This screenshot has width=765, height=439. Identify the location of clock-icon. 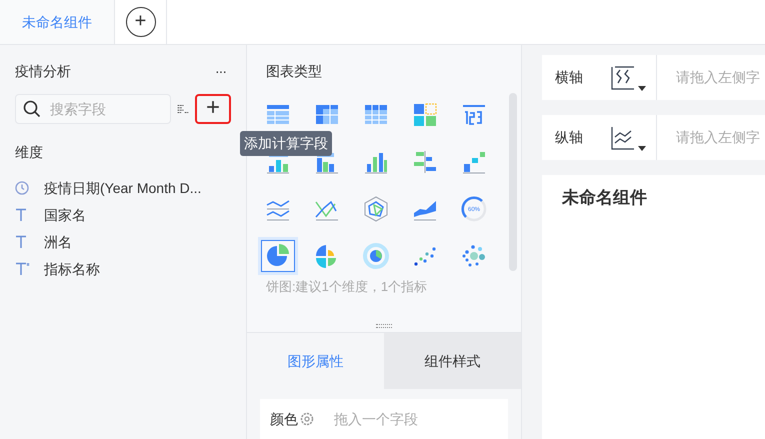
(22, 188).